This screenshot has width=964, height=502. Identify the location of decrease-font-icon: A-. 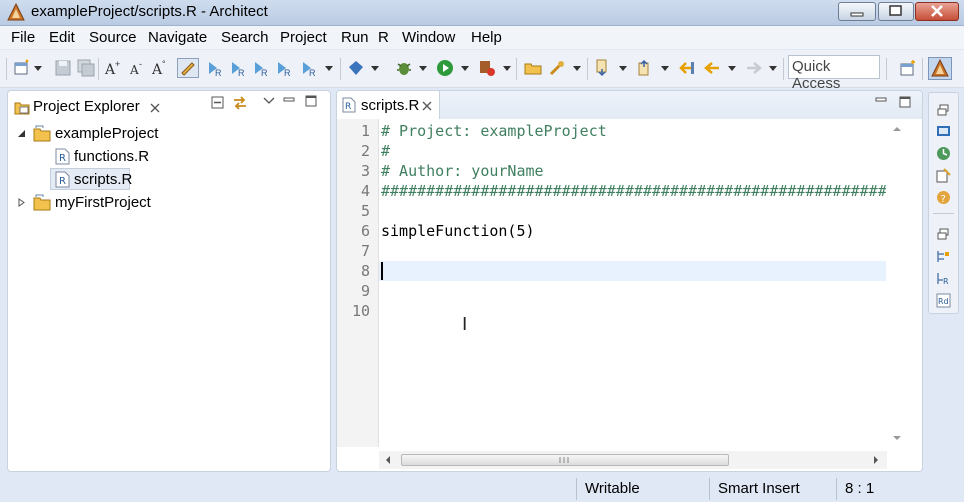
(137, 68).